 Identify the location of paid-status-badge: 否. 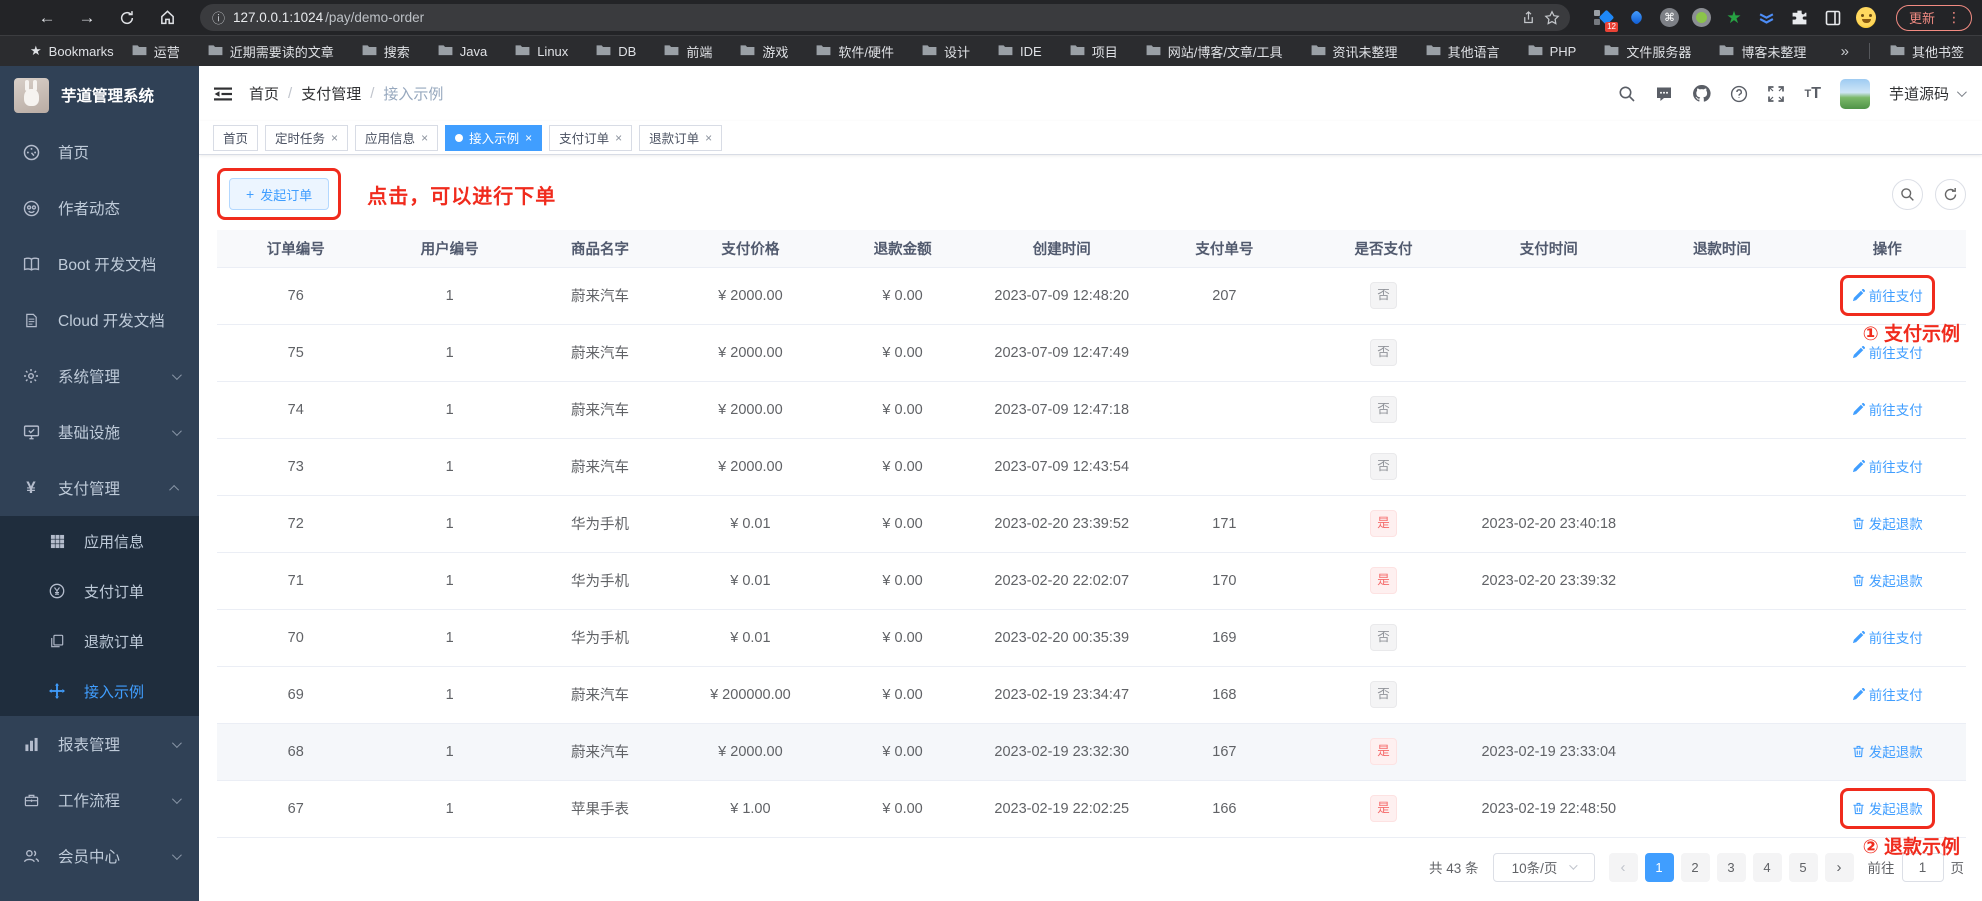
(1384, 466).